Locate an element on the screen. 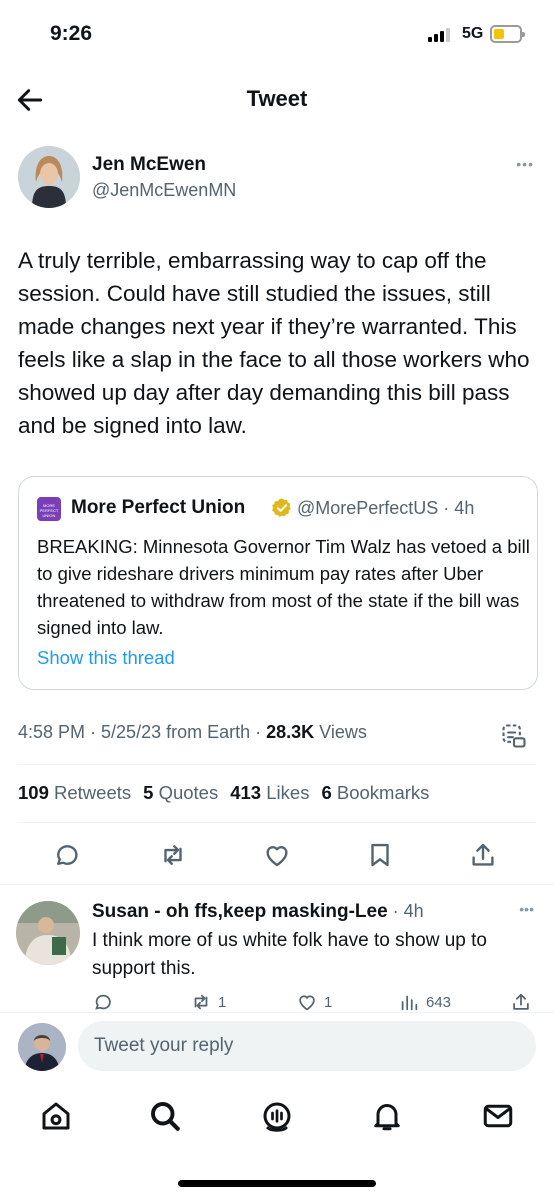 This screenshot has width=554, height=1200. quotes-label: Quotes is located at coordinates (188, 792).